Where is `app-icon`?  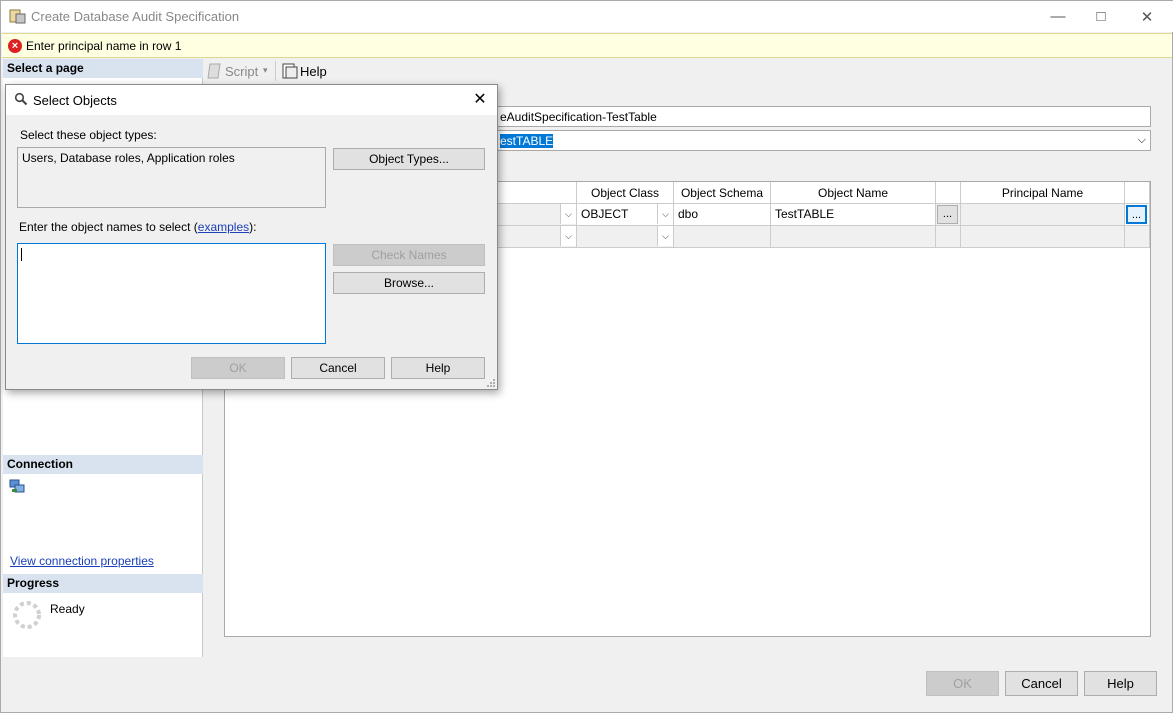 app-icon is located at coordinates (17, 16).